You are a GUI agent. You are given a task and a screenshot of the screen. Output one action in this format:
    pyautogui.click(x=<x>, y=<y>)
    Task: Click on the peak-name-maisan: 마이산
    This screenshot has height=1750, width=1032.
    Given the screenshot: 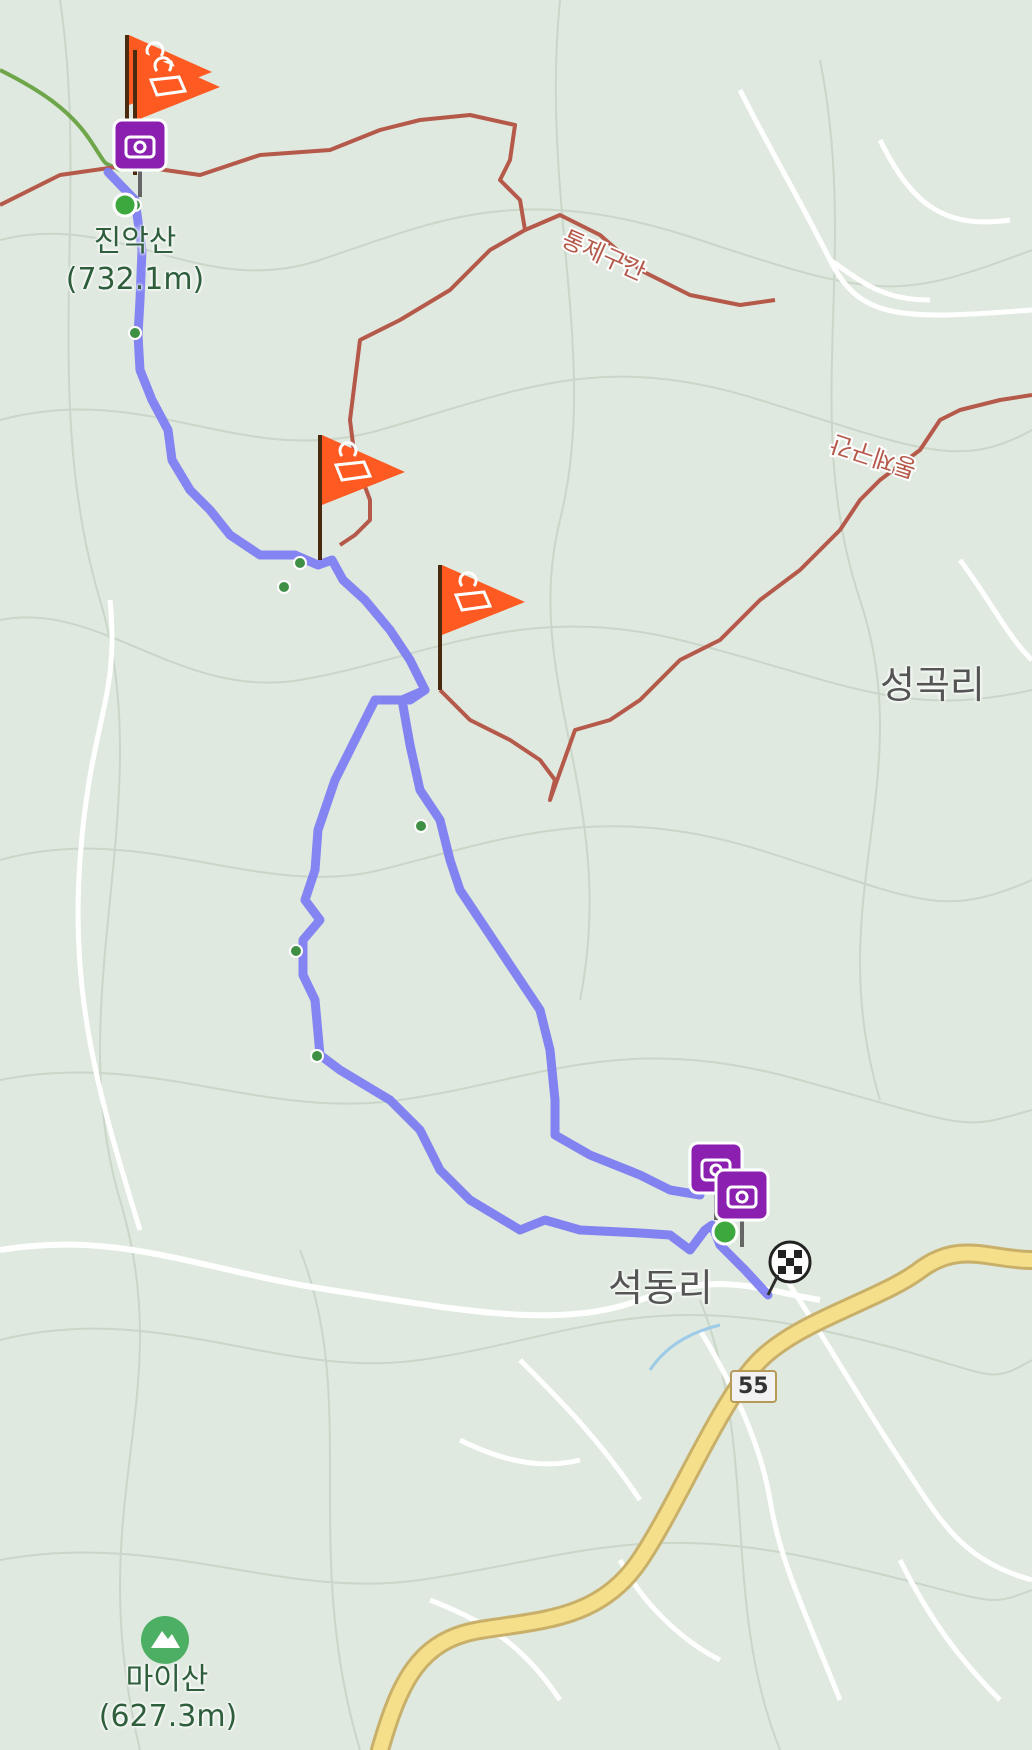 What is the action you would take?
    pyautogui.click(x=167, y=1679)
    